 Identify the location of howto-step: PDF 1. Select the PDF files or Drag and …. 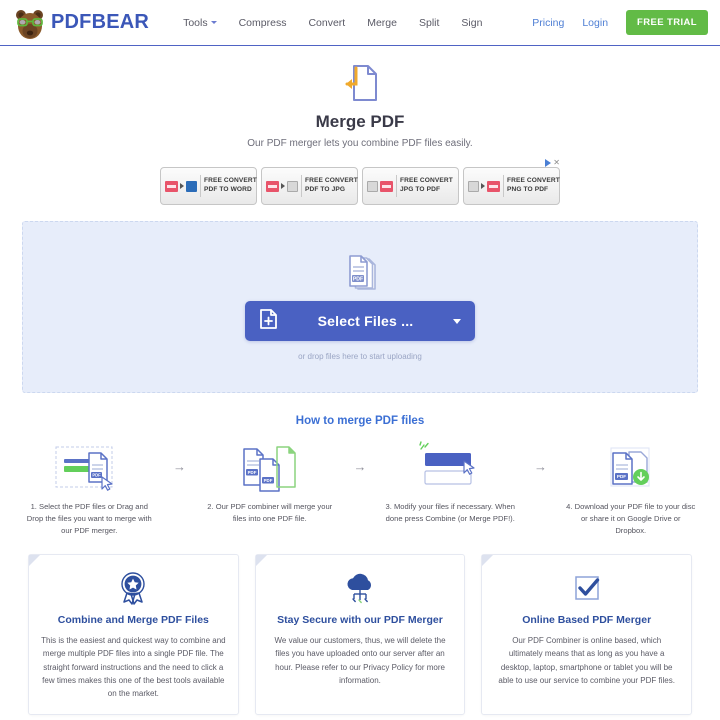
(89, 487).